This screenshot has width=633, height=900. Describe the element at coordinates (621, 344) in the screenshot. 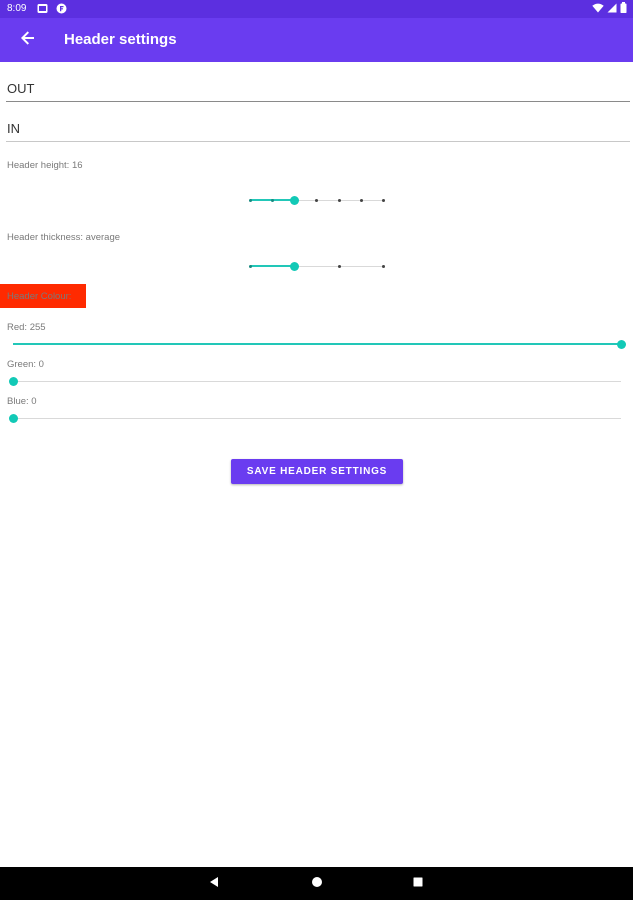

I see `red-thumb` at that location.